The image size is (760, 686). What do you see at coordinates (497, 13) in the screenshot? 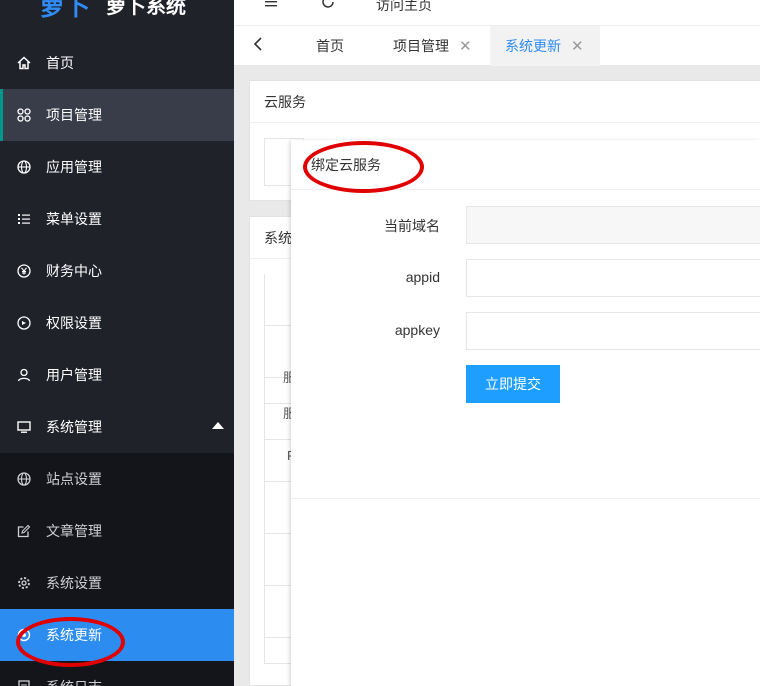
I see `top-header: 访问主页` at bounding box center [497, 13].